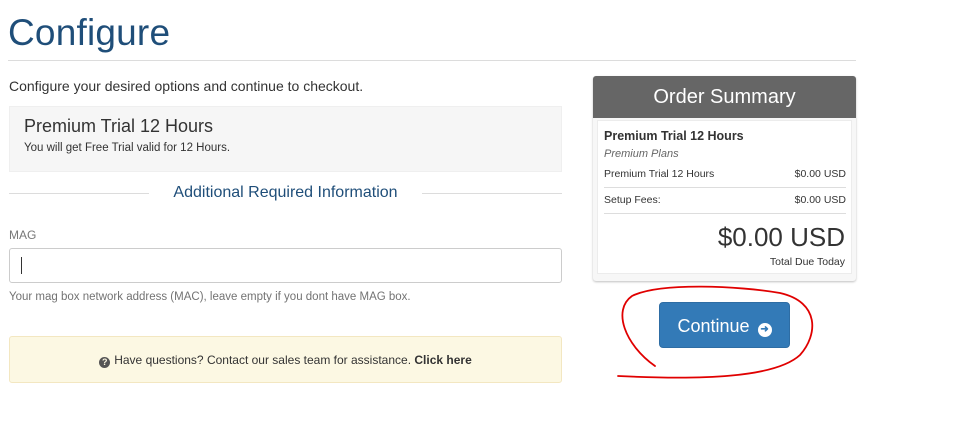 Image resolution: width=963 pixels, height=421 pixels. What do you see at coordinates (674, 136) in the screenshot?
I see `summary-product-name: Premium Trial 12 Hours` at bounding box center [674, 136].